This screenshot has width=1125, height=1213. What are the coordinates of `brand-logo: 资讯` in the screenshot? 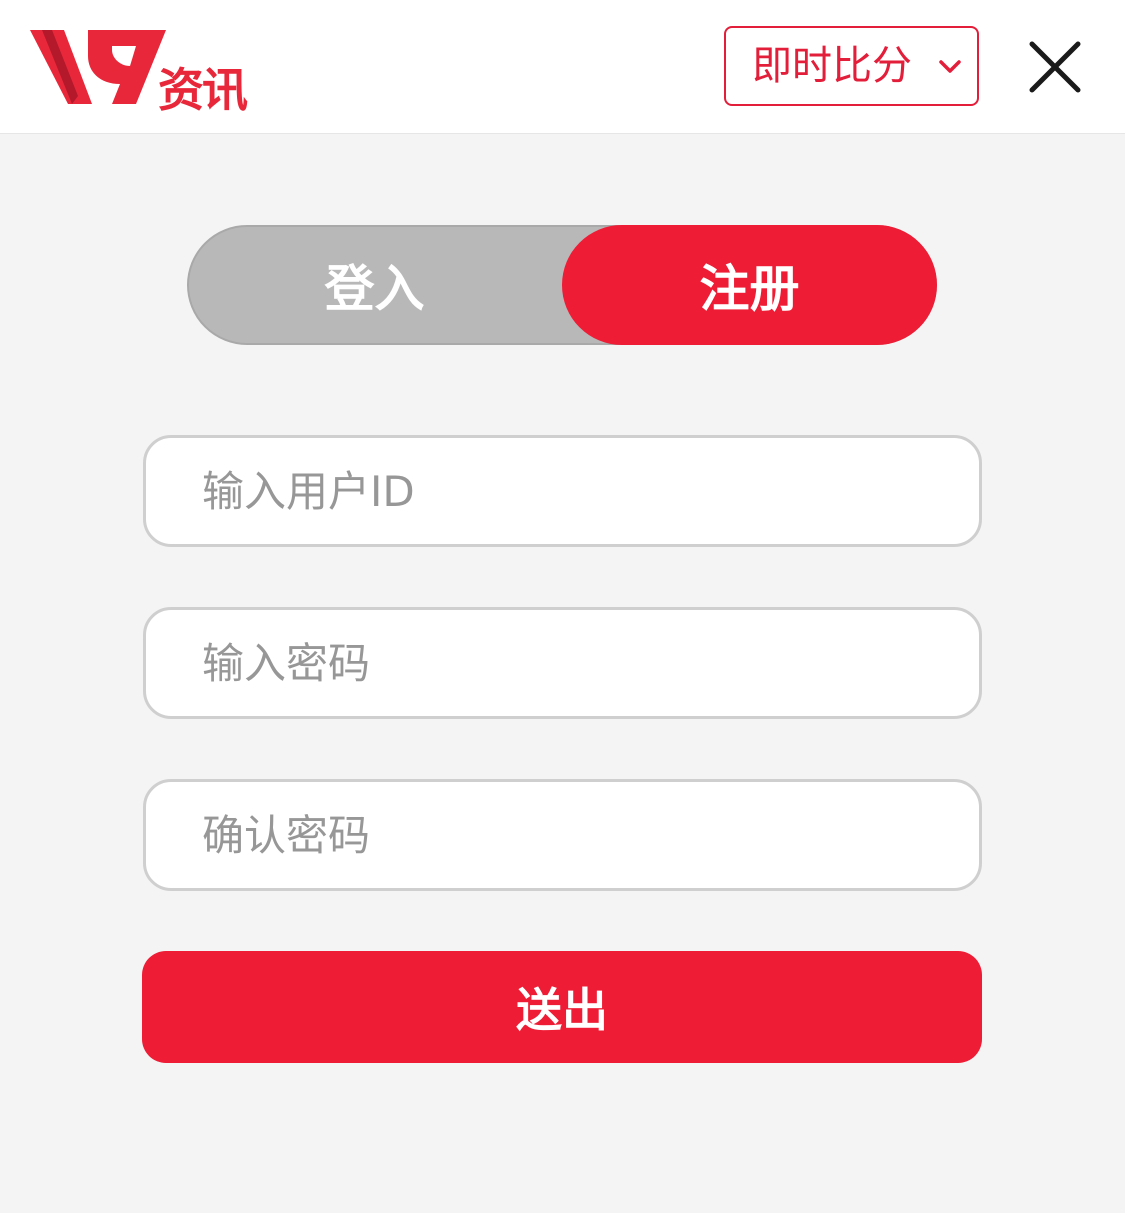 It's located at (148, 70).